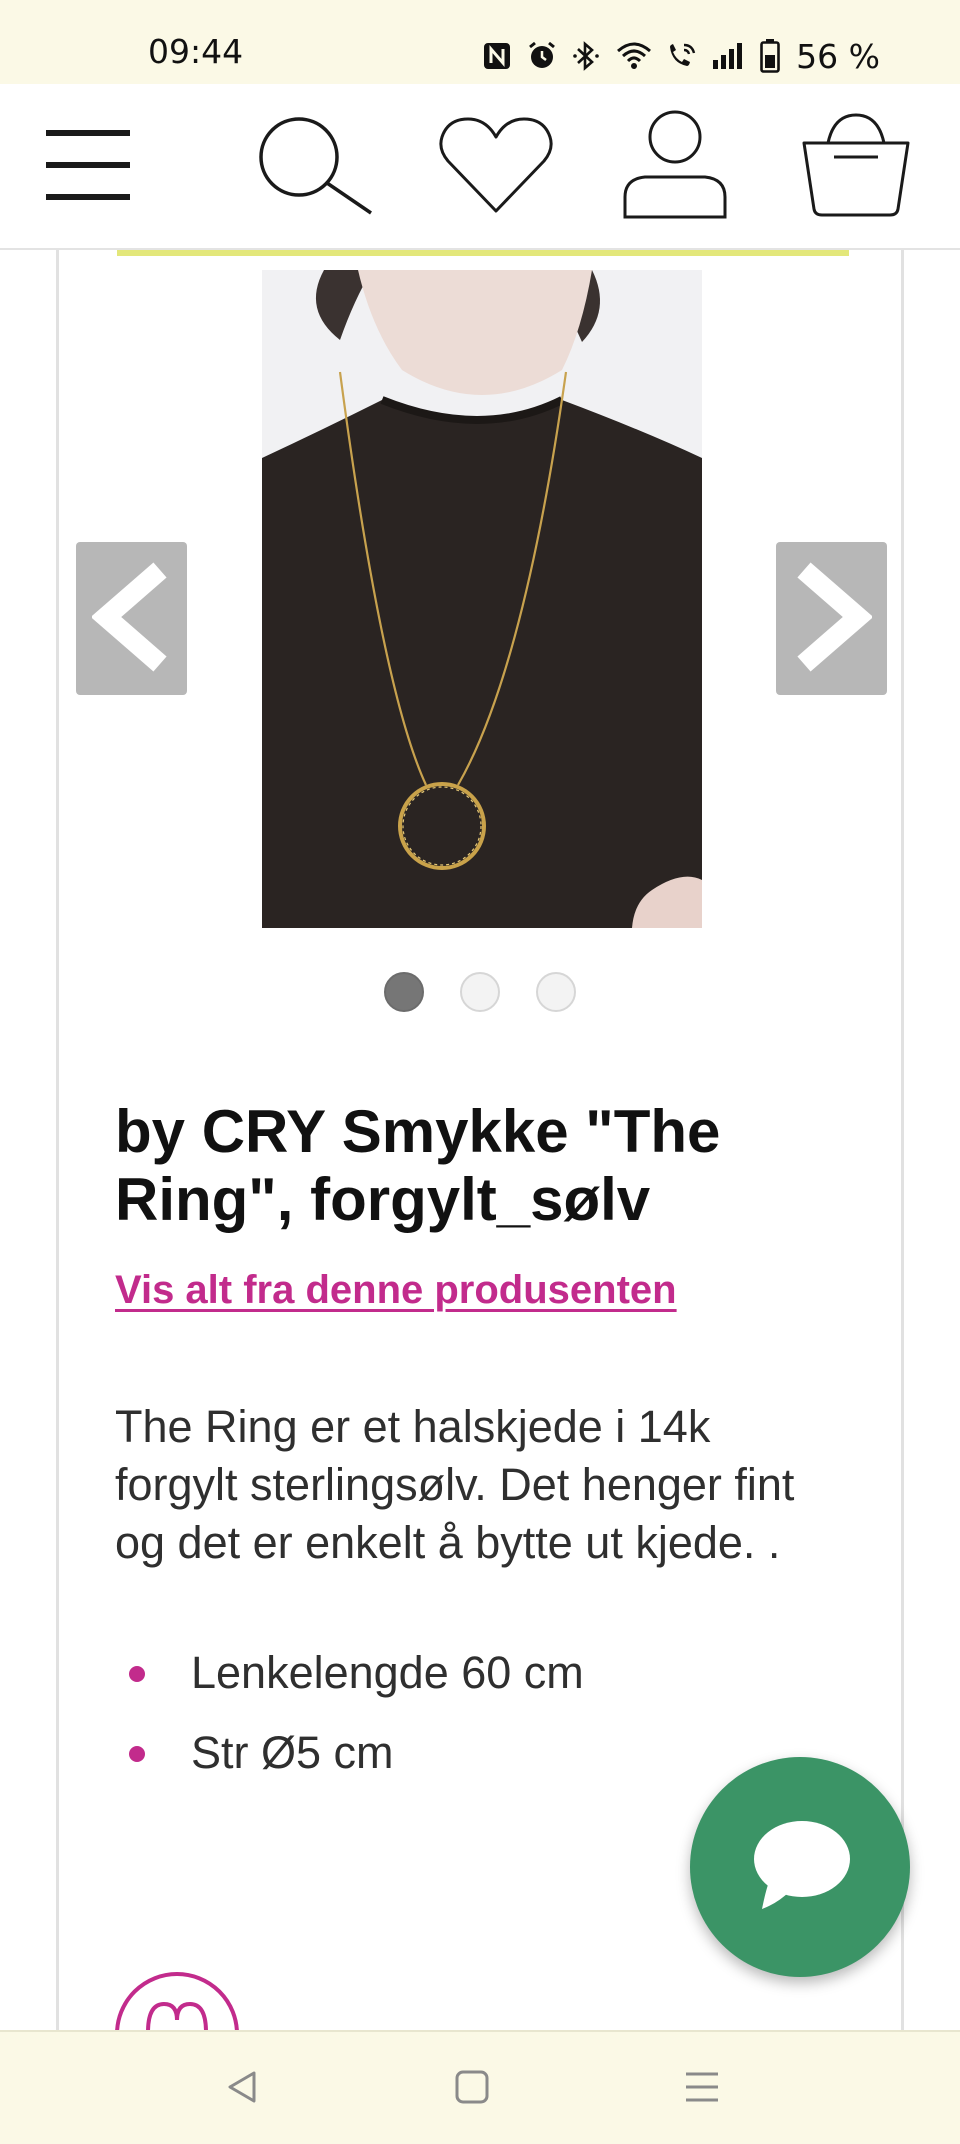  I want to click on brand-link: Vis alt fra denne produsenten, so click(396, 1290).